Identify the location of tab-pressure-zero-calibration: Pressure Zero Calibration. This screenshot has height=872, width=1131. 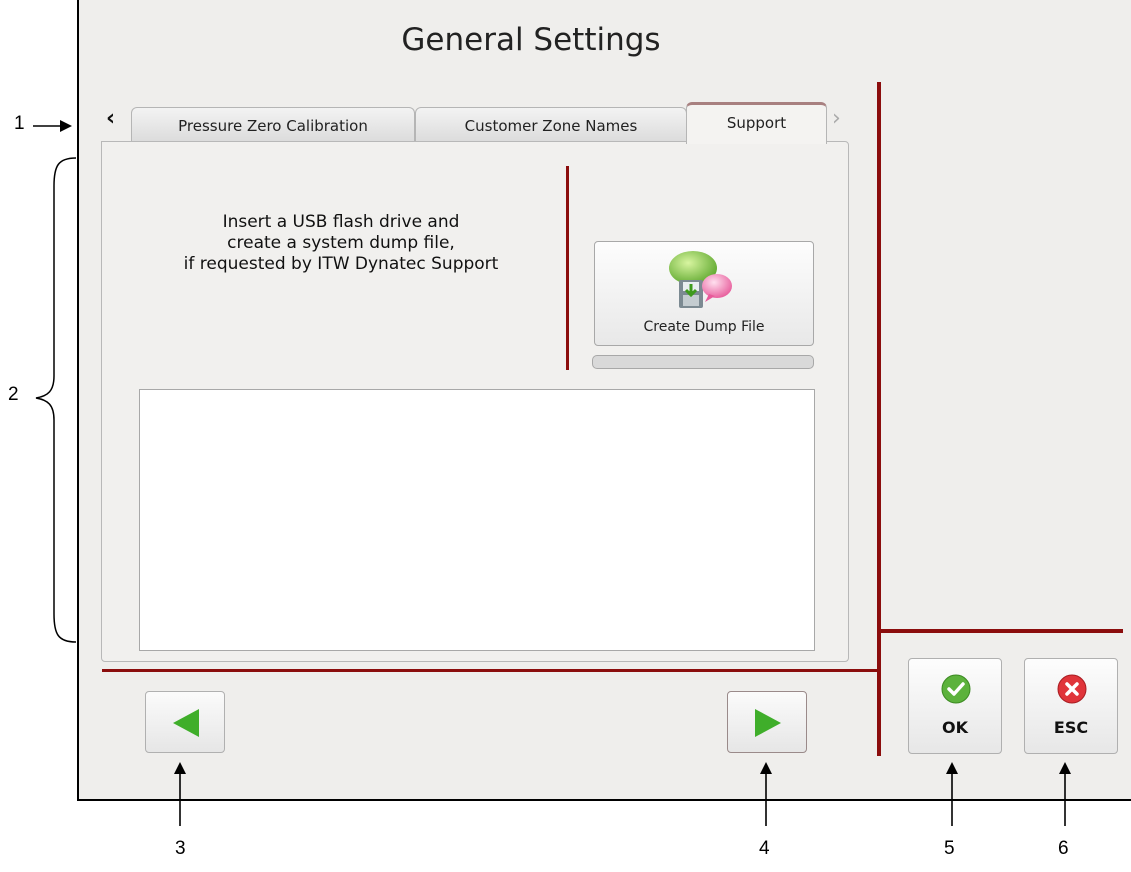
(273, 124).